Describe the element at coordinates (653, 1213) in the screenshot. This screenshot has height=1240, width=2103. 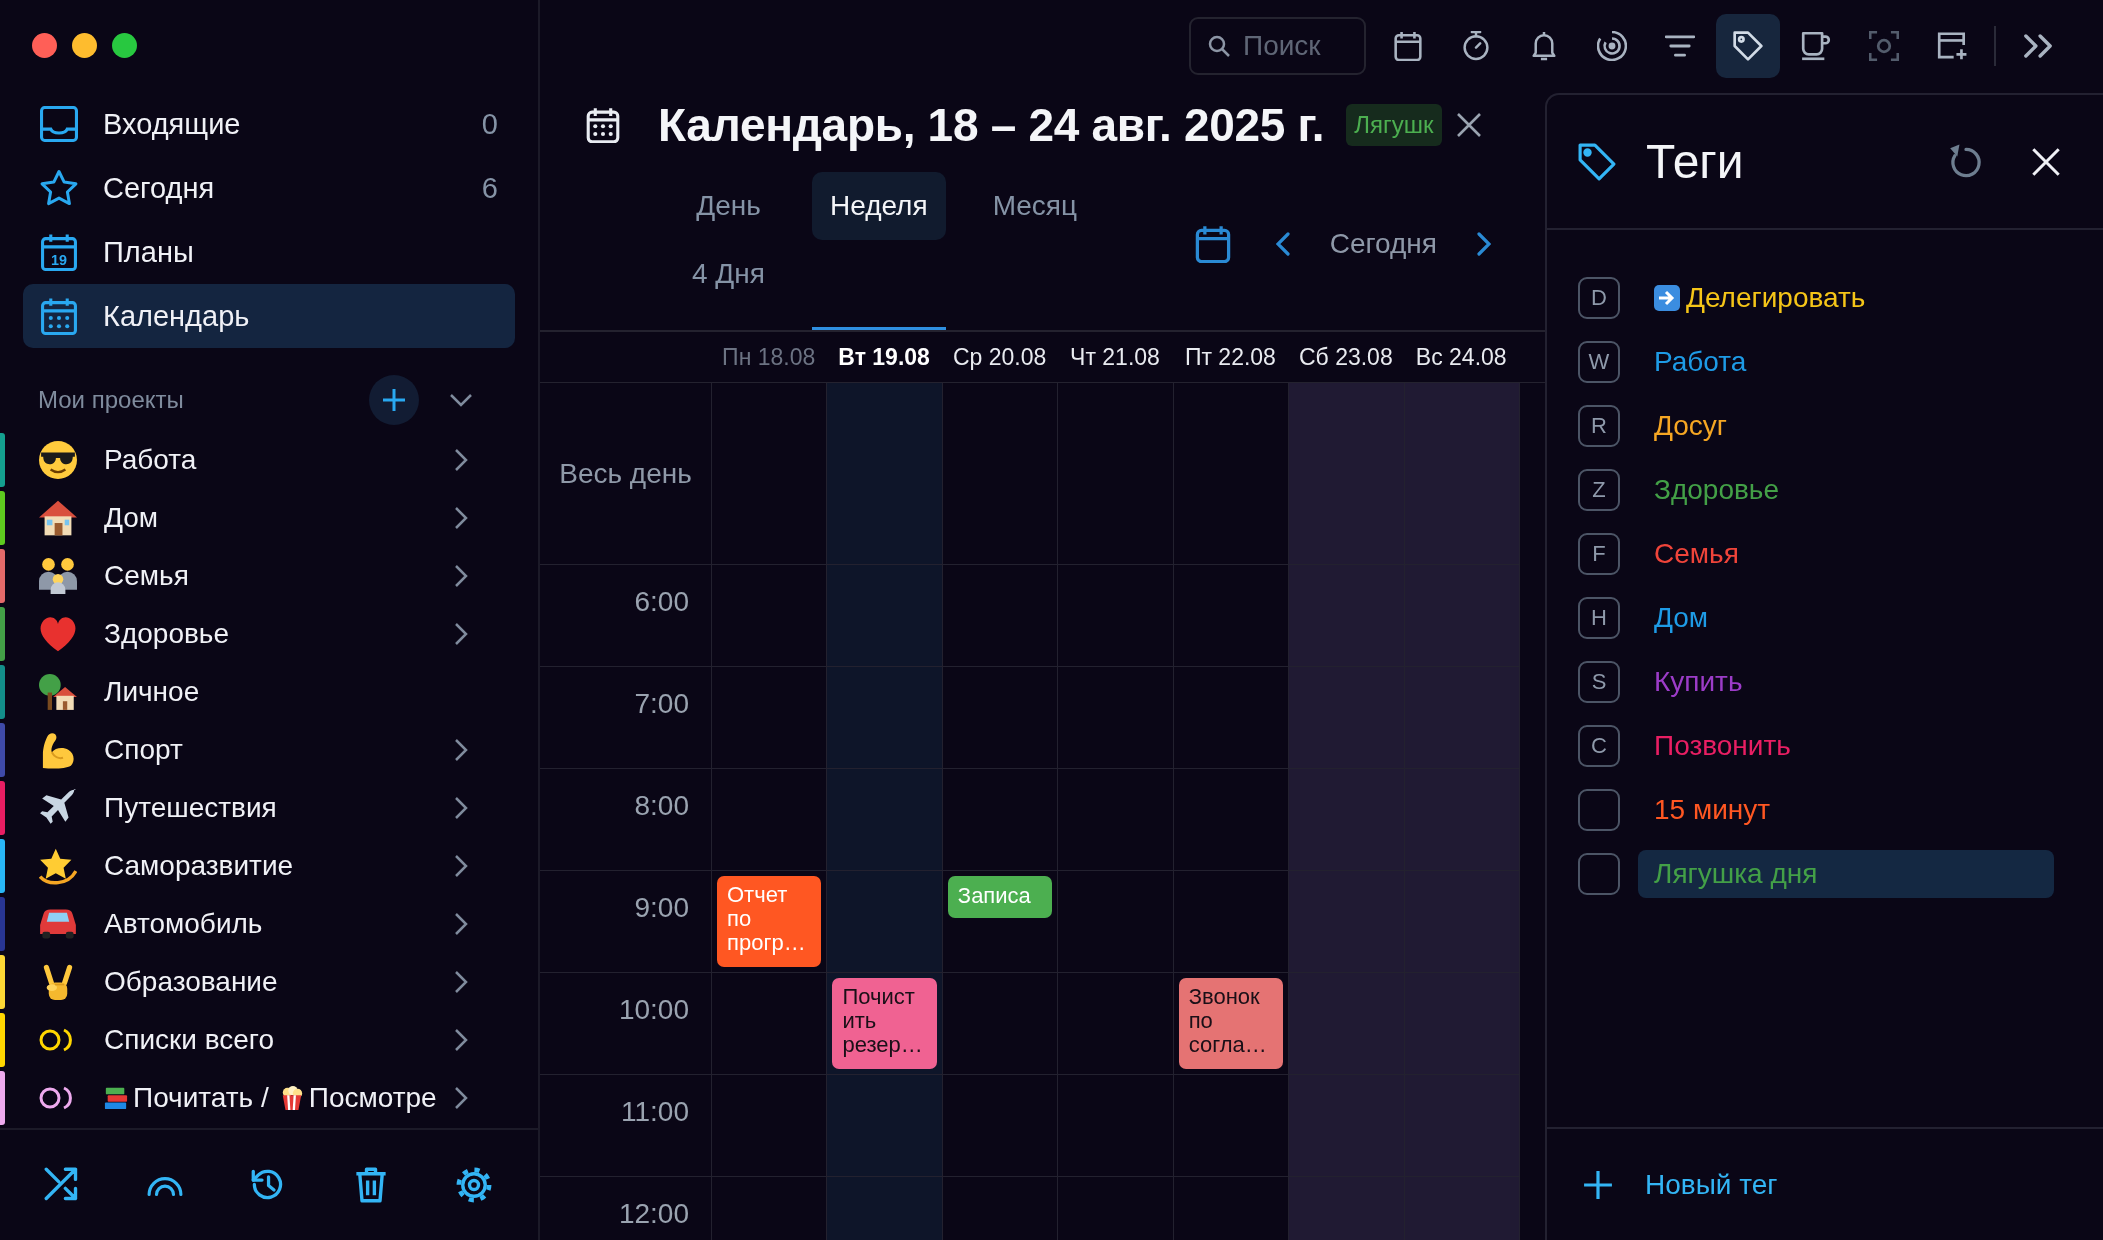
I see `time-label: 12:00` at that location.